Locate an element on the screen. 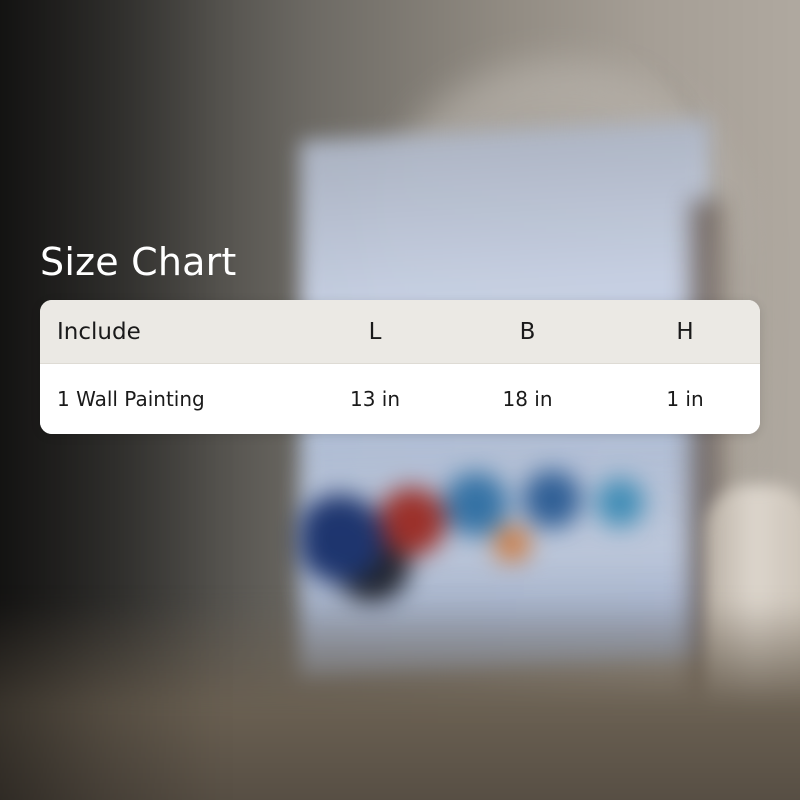 The width and height of the screenshot is (800, 800). header-breadth: B is located at coordinates (527, 331).